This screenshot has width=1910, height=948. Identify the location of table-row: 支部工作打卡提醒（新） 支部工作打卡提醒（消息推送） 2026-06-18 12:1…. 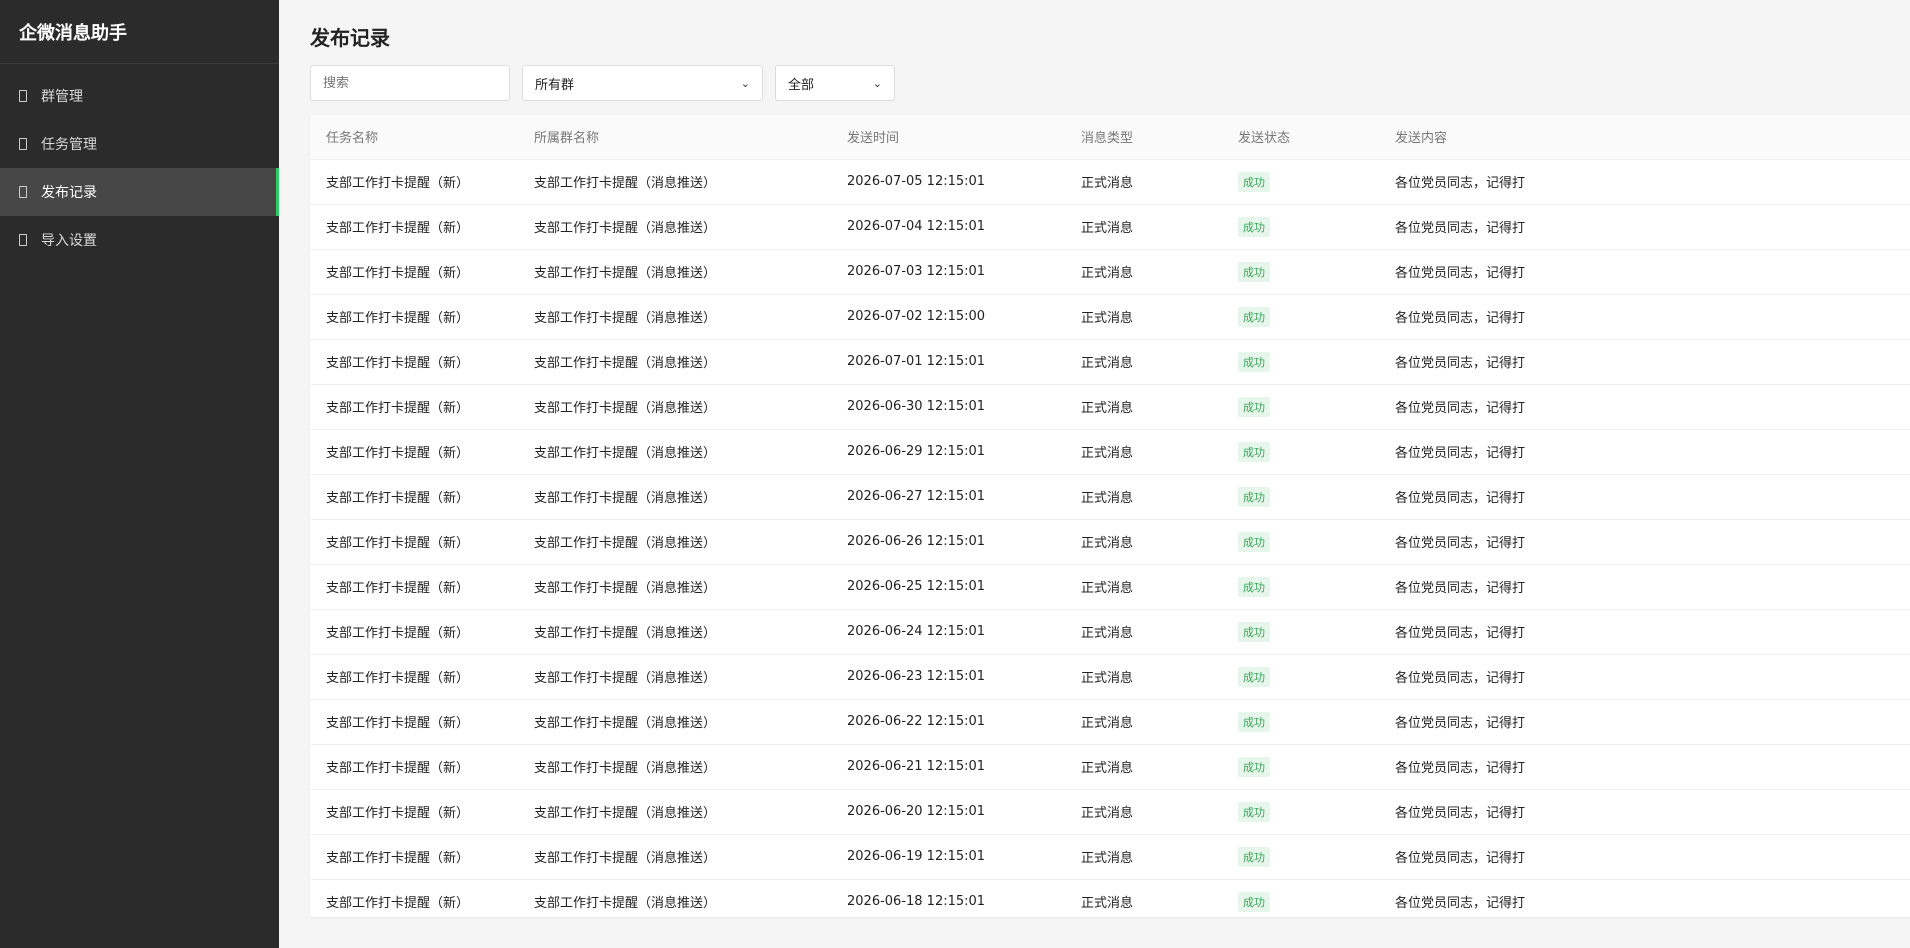
(1110, 898).